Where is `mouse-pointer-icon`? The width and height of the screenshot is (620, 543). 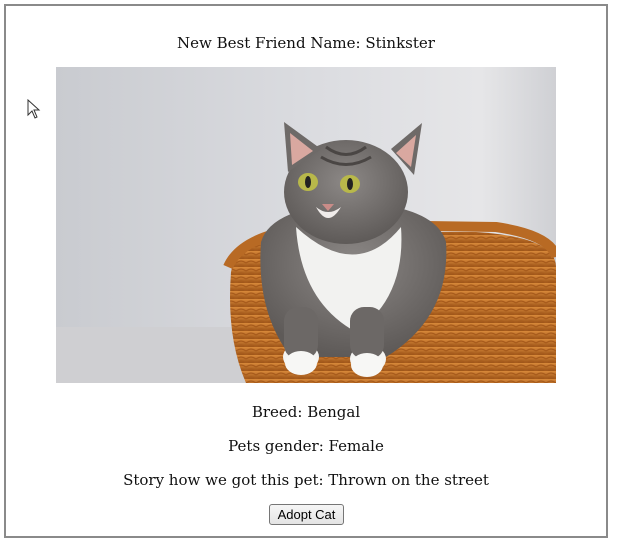
mouse-pointer-icon is located at coordinates (34, 109).